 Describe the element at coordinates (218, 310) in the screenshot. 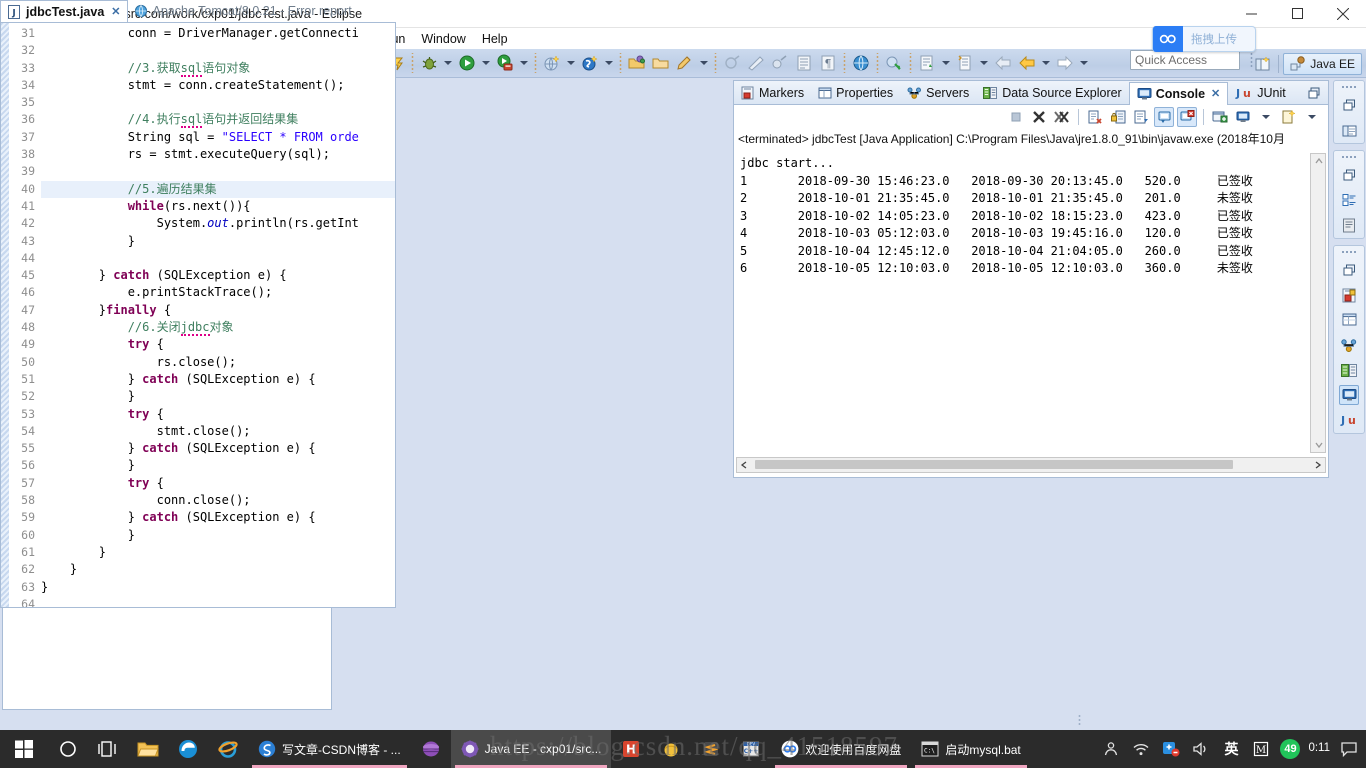

I see `code-line: }finally {` at that location.